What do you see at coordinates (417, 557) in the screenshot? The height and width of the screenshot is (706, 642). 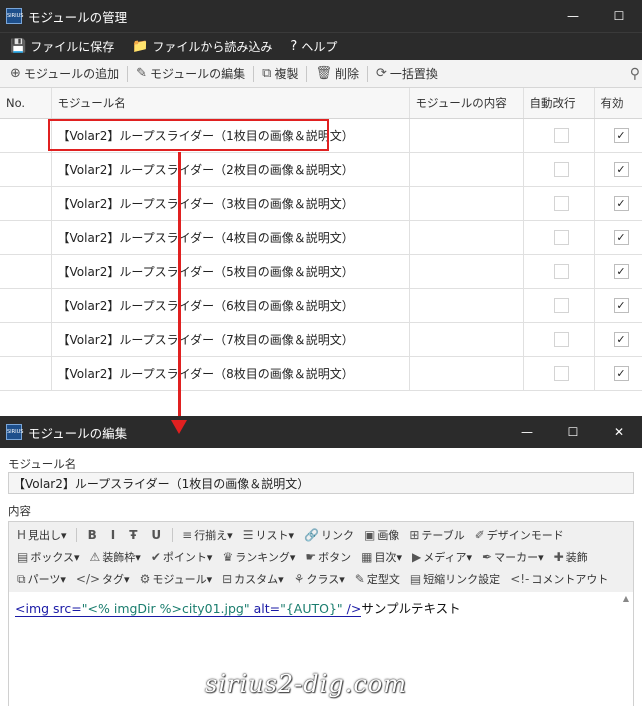 I see `media-icon: ▶` at bounding box center [417, 557].